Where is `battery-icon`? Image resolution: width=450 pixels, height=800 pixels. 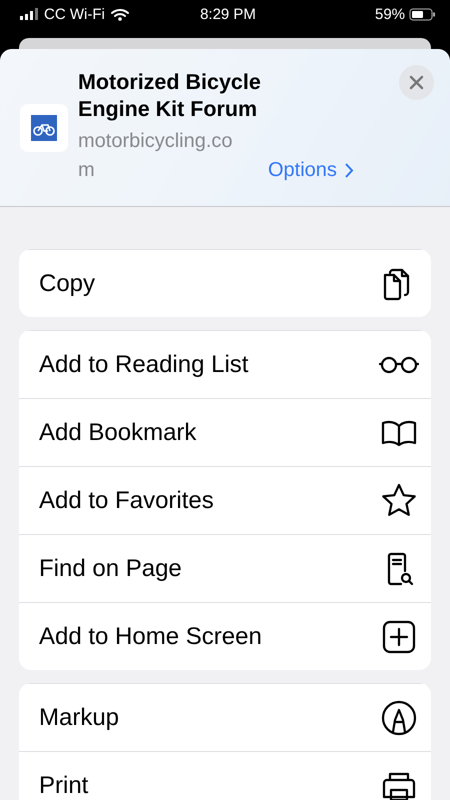 battery-icon is located at coordinates (422, 14).